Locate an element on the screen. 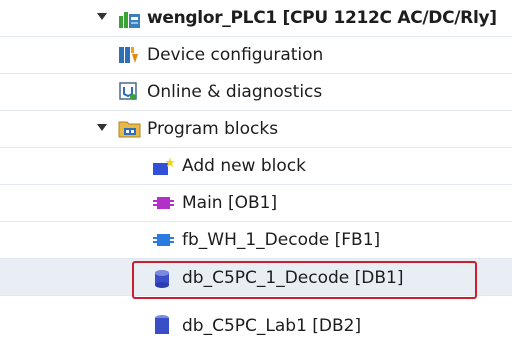  tree-item-plc: wenglor_PLC1 [CPU 1212C AC/DC/Rly] is located at coordinates (256, 18).